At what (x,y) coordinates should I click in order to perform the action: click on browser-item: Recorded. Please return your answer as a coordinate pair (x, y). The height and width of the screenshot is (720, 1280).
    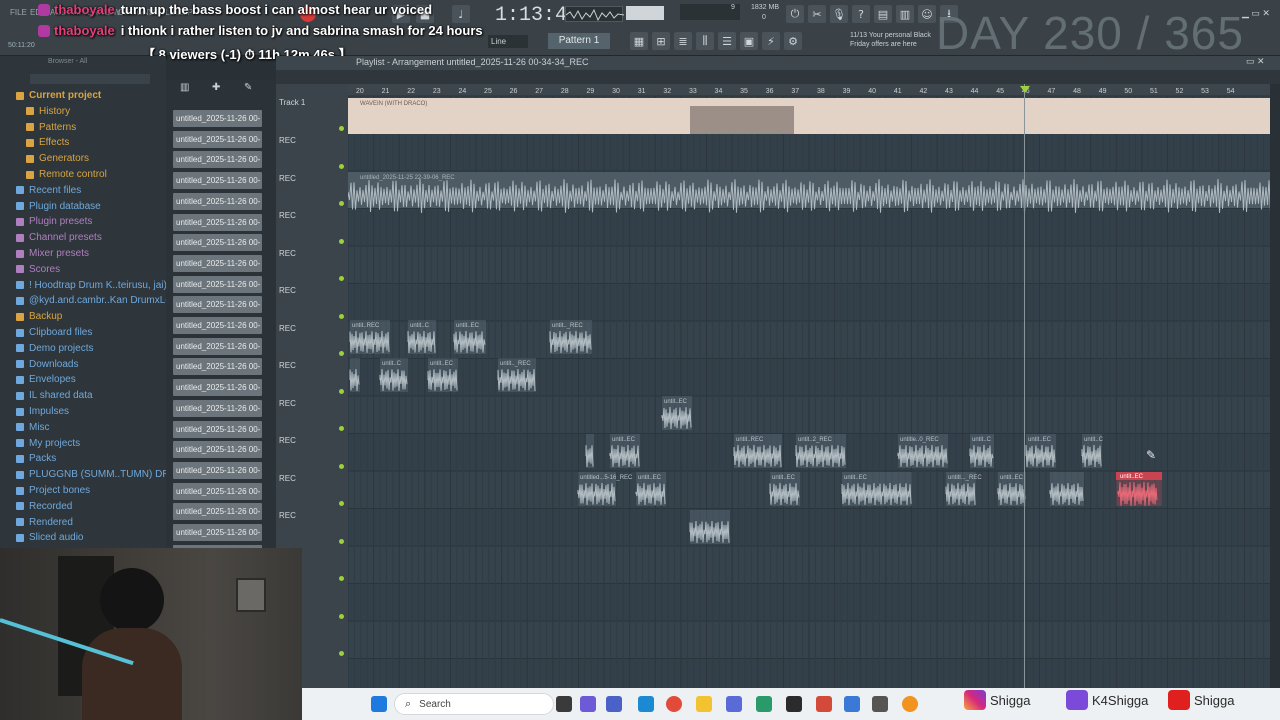
    Looking at the image, I should click on (44, 506).